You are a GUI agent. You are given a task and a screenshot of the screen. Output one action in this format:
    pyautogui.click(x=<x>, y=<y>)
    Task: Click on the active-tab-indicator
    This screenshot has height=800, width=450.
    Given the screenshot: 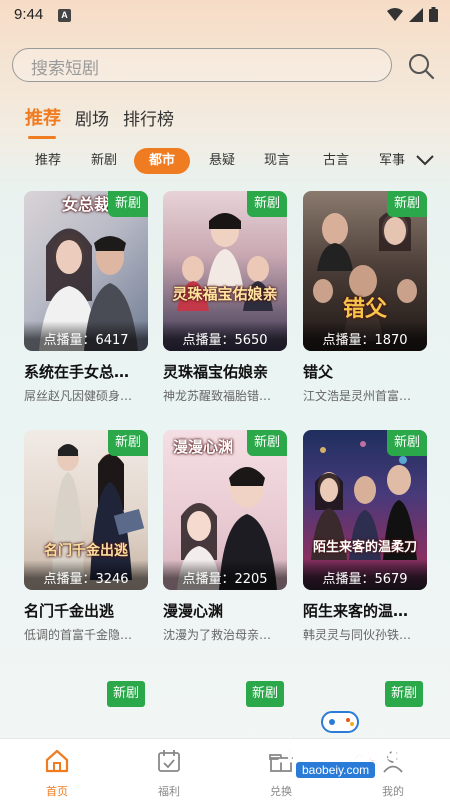 What is the action you would take?
    pyautogui.click(x=42, y=137)
    